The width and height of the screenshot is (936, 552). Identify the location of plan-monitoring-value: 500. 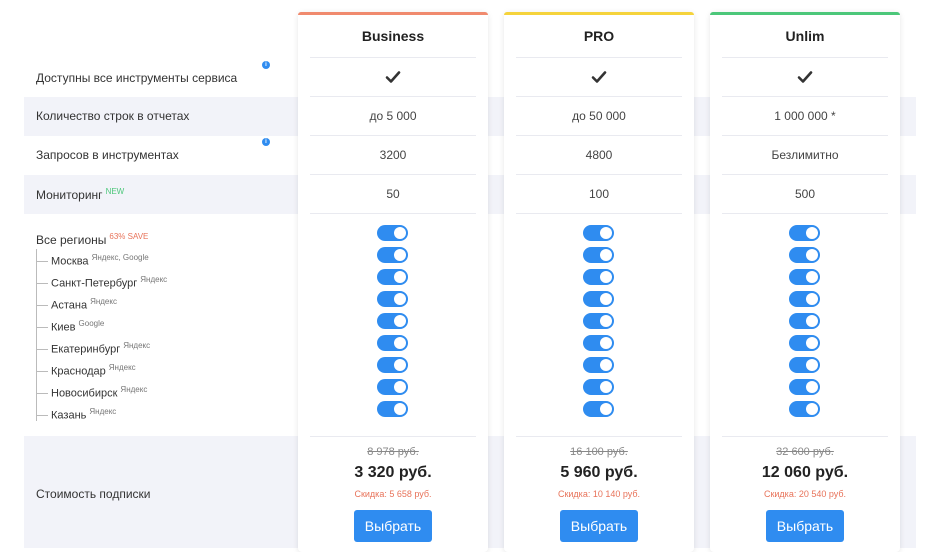
(805, 194).